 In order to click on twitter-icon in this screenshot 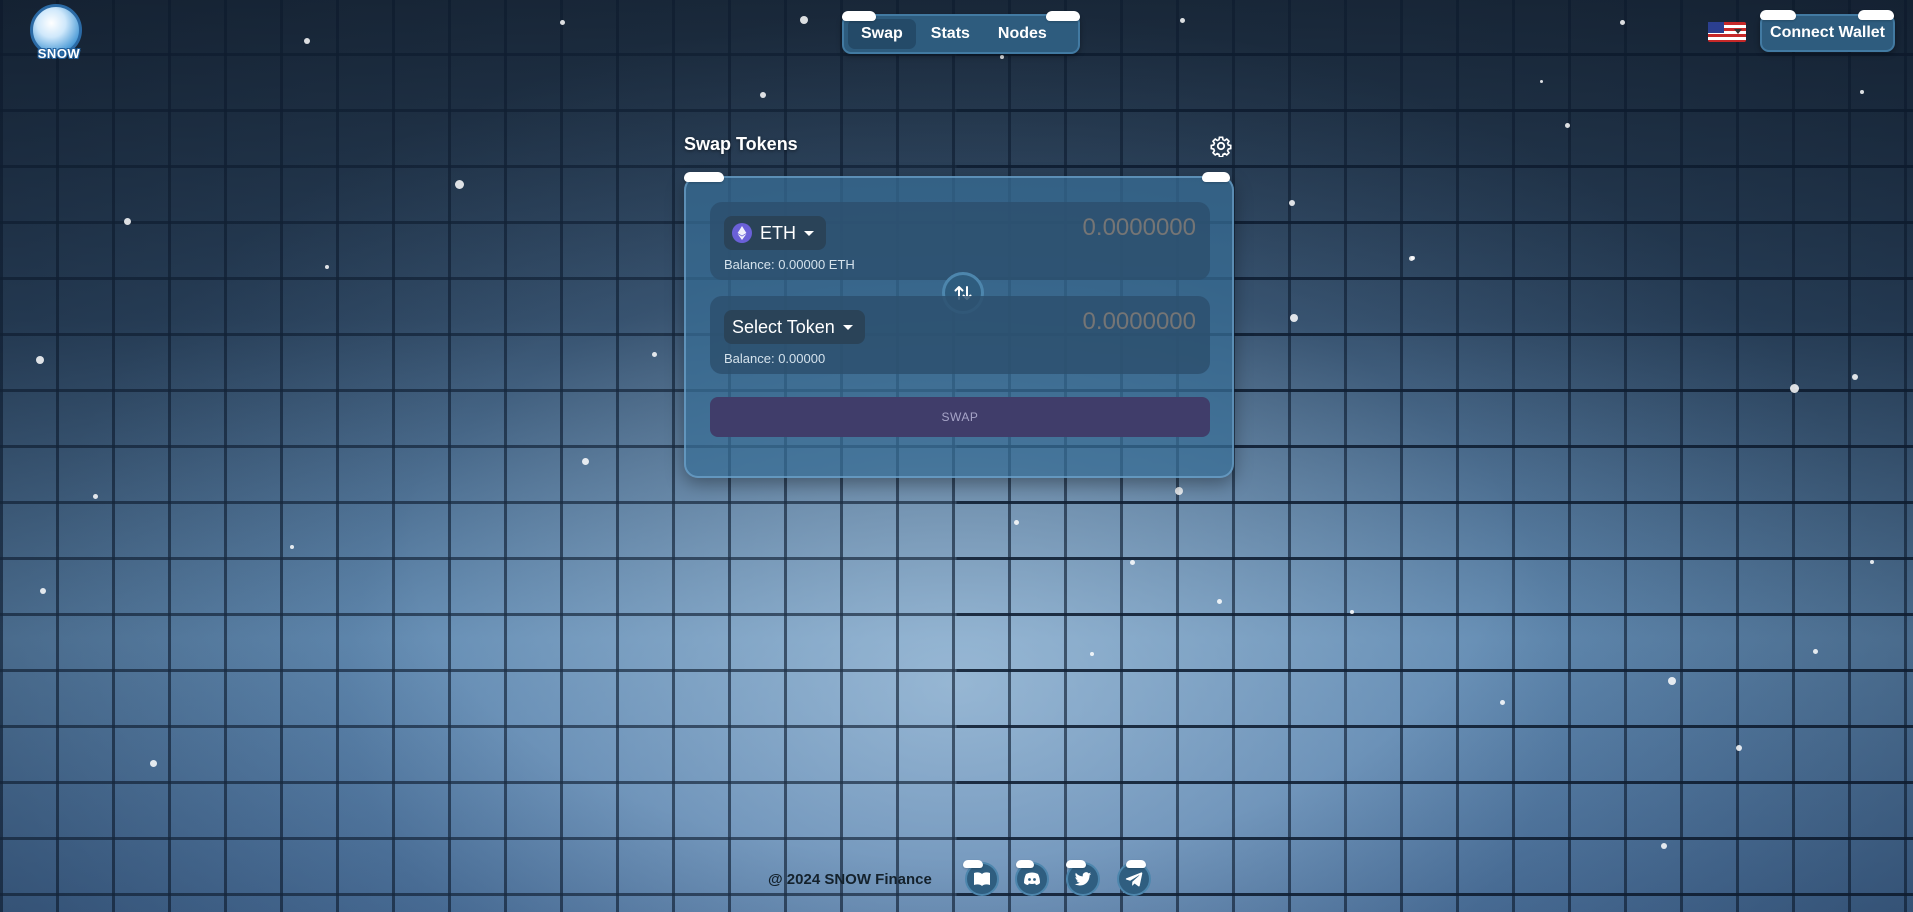, I will do `click(1083, 878)`.